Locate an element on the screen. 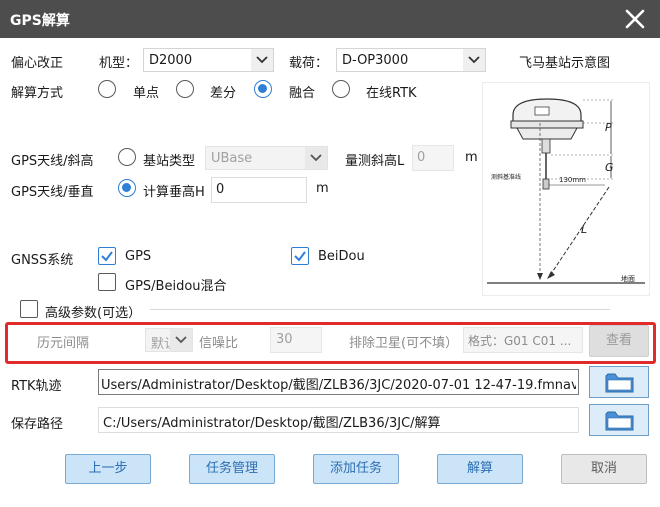 This screenshot has width=660, height=507. gnss-label: GNSS系统 is located at coordinates (42, 260).